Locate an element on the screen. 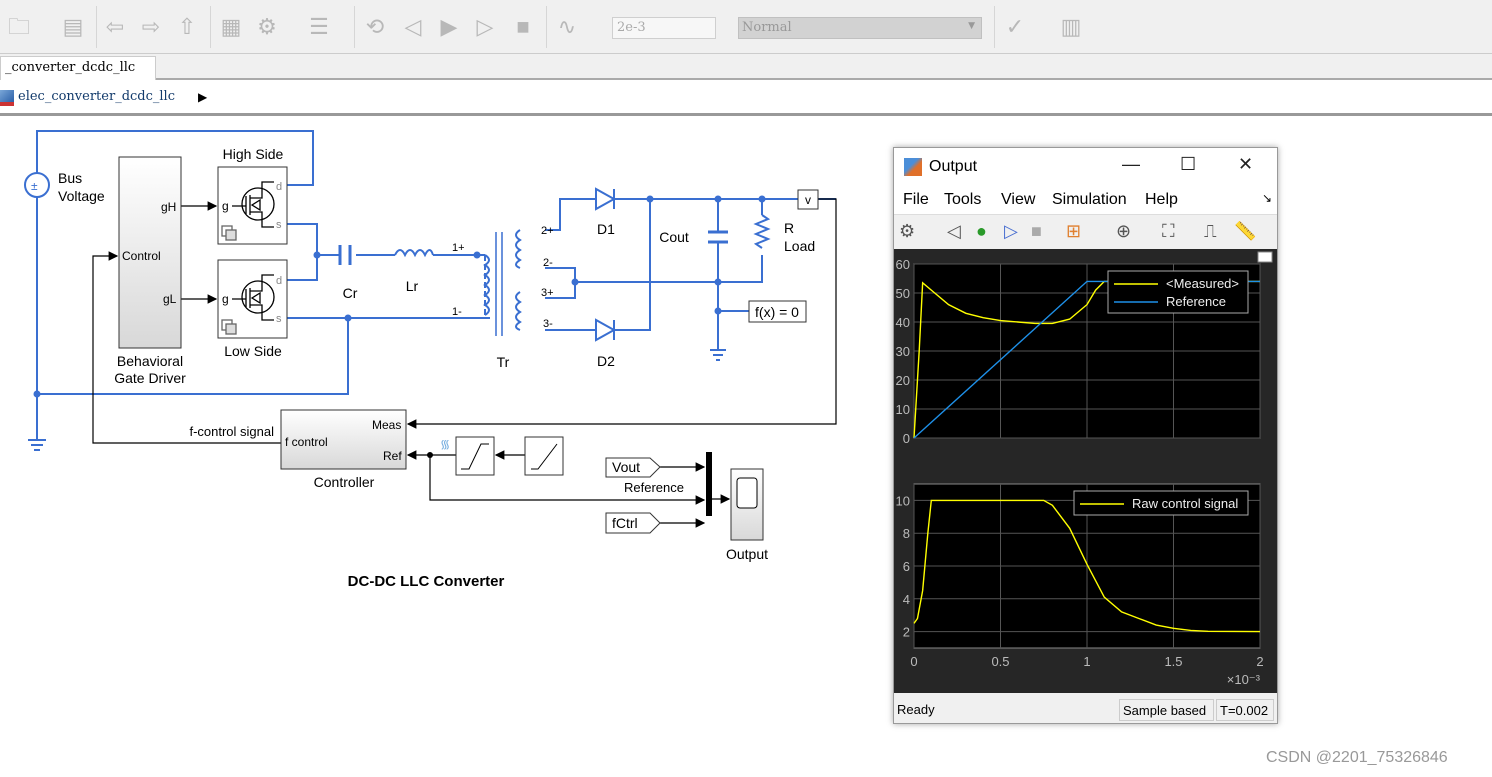  port-gl: gL is located at coordinates (170, 299).